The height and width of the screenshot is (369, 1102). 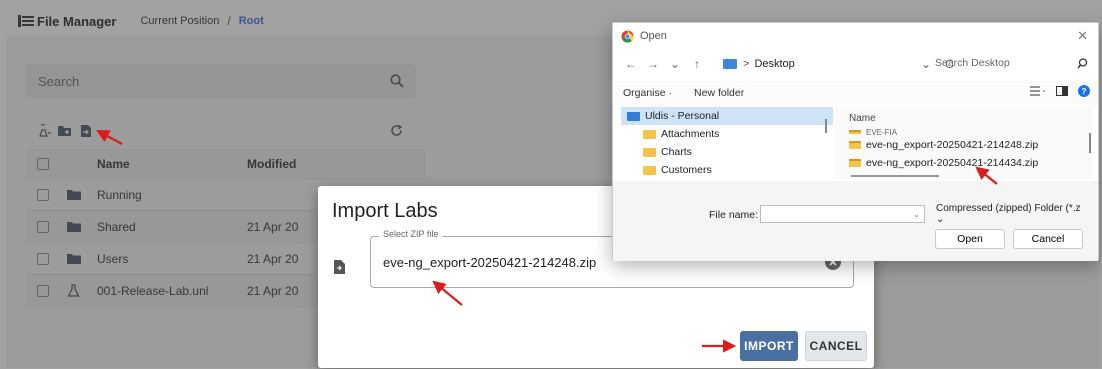 I want to click on nav-item-label: Charts, so click(x=676, y=152).